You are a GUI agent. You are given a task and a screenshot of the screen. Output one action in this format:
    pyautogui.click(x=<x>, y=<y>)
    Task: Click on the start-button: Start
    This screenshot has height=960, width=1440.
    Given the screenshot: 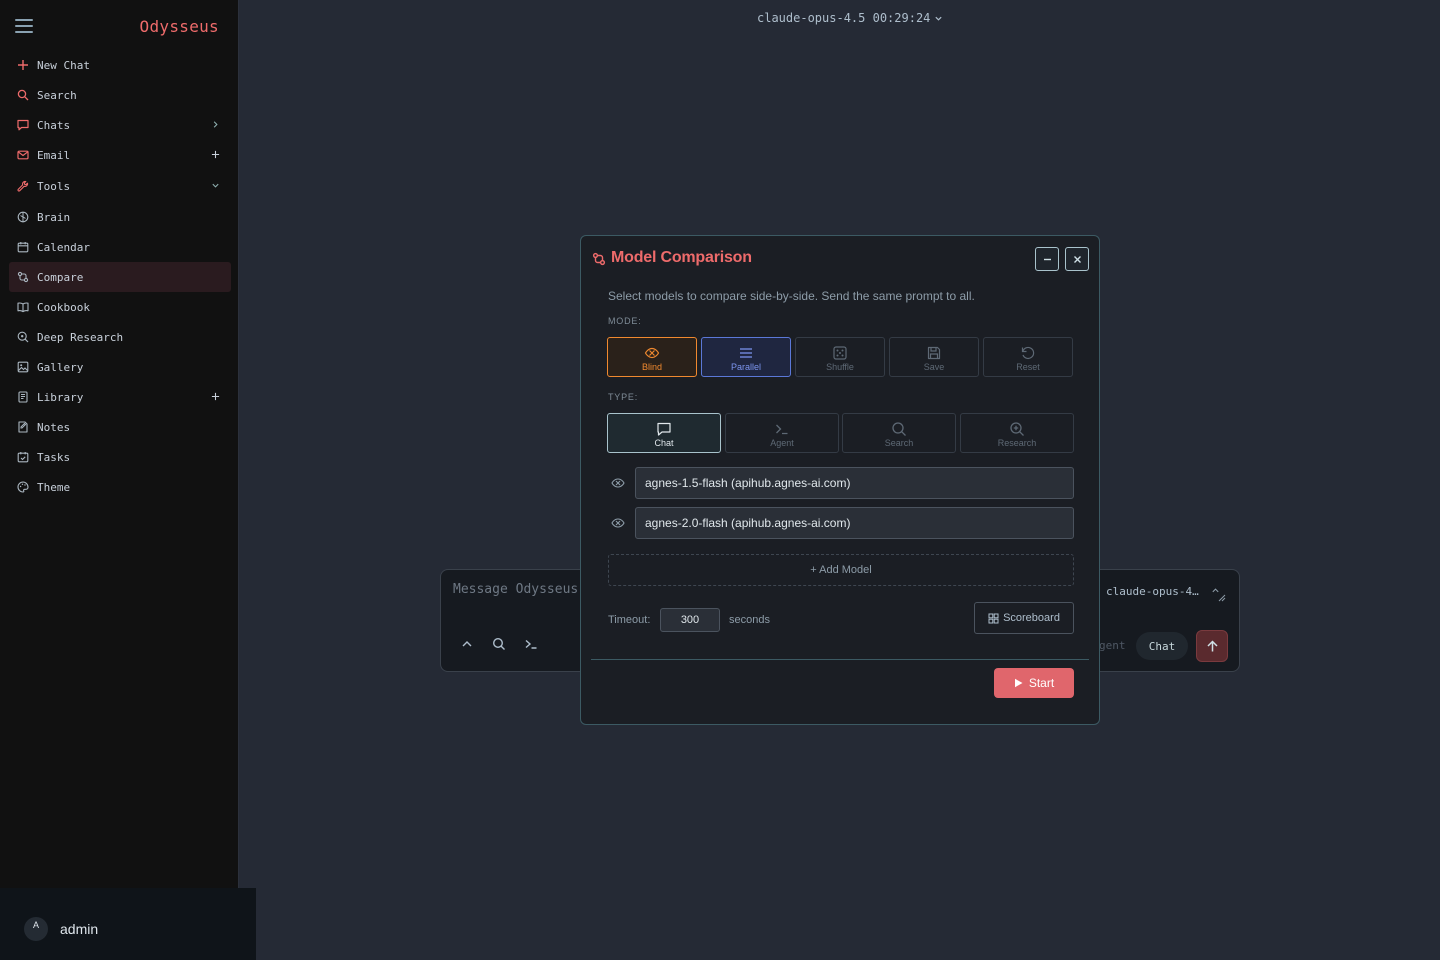 What is the action you would take?
    pyautogui.click(x=1034, y=683)
    